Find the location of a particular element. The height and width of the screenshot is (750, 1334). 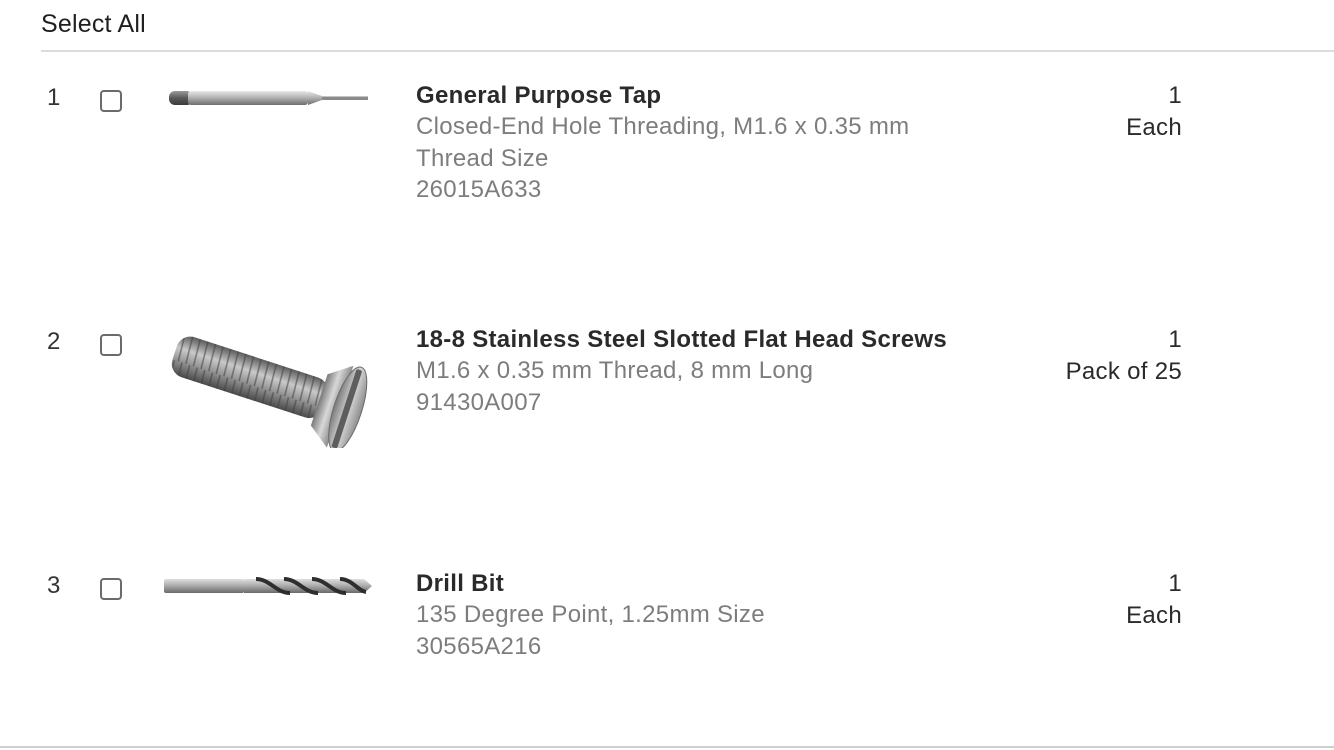

item-part-number: 91430A007 is located at coordinates (479, 402).